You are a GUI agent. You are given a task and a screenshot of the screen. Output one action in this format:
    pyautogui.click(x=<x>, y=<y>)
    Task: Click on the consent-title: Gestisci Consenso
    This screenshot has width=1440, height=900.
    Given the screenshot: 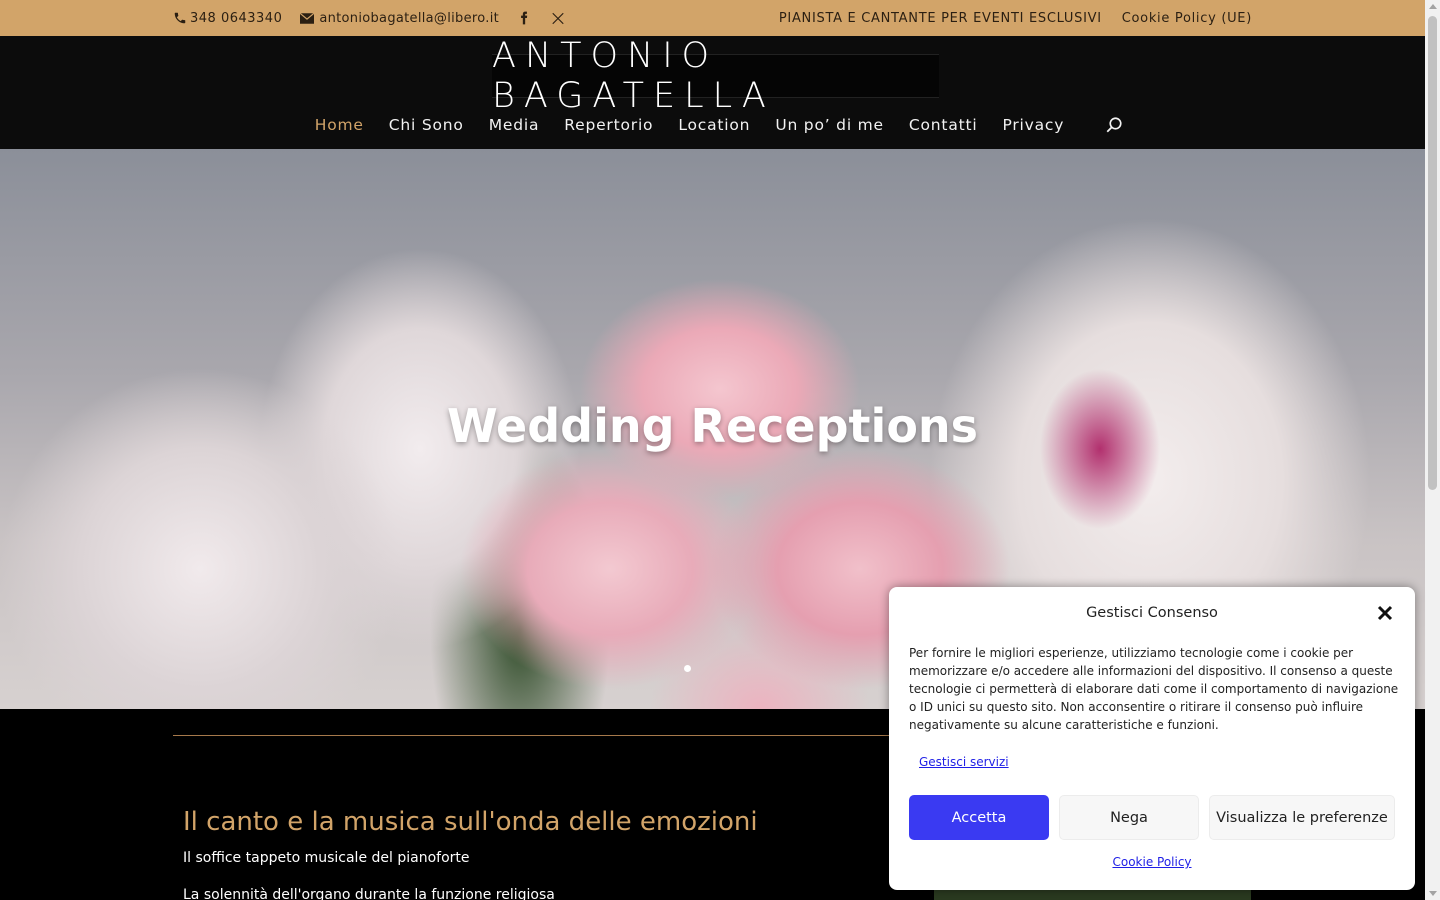 What is the action you would take?
    pyautogui.click(x=1152, y=613)
    